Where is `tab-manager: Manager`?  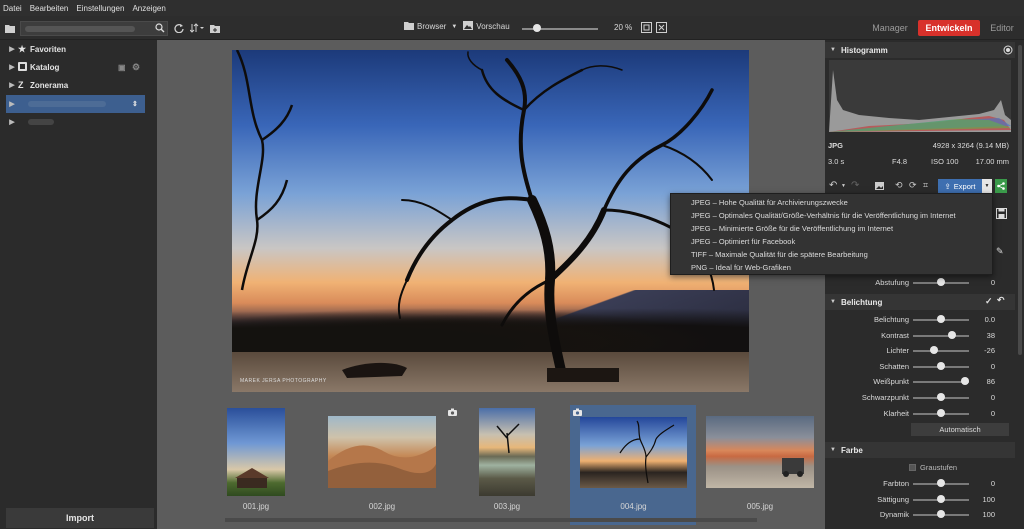 tab-manager: Manager is located at coordinates (890, 28).